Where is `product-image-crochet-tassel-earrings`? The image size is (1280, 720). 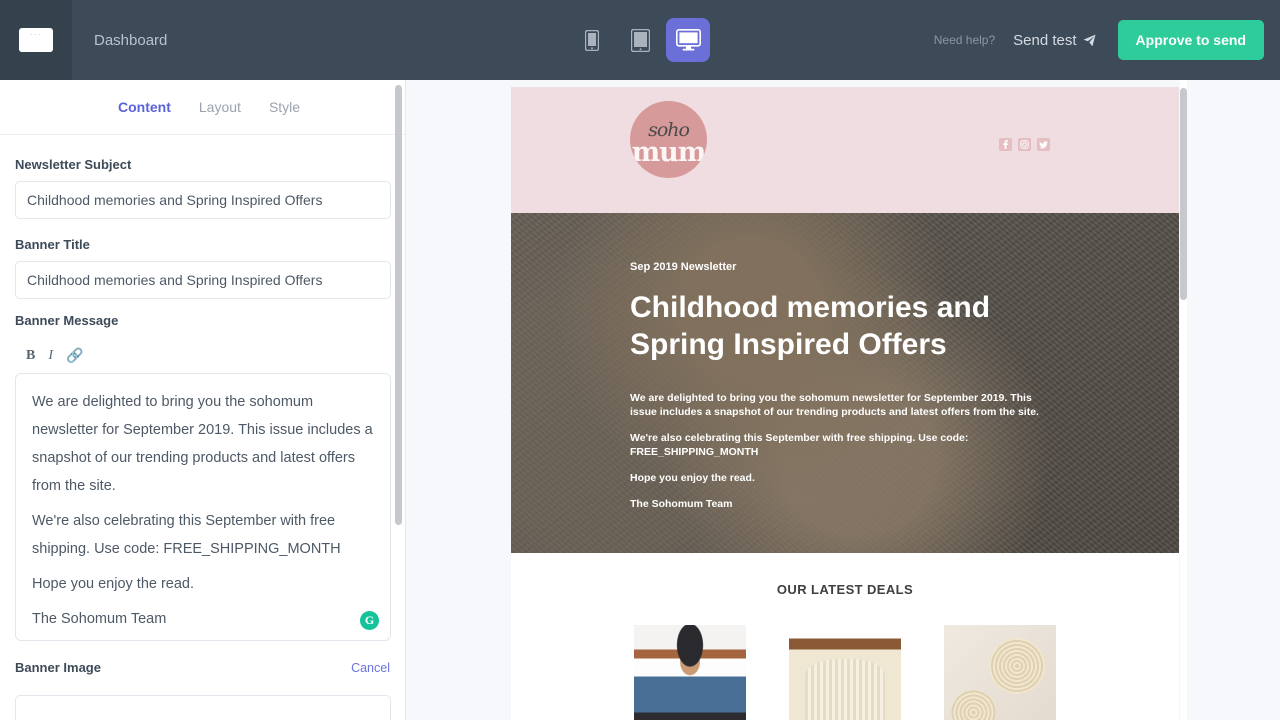 product-image-crochet-tassel-earrings is located at coordinates (1000, 672).